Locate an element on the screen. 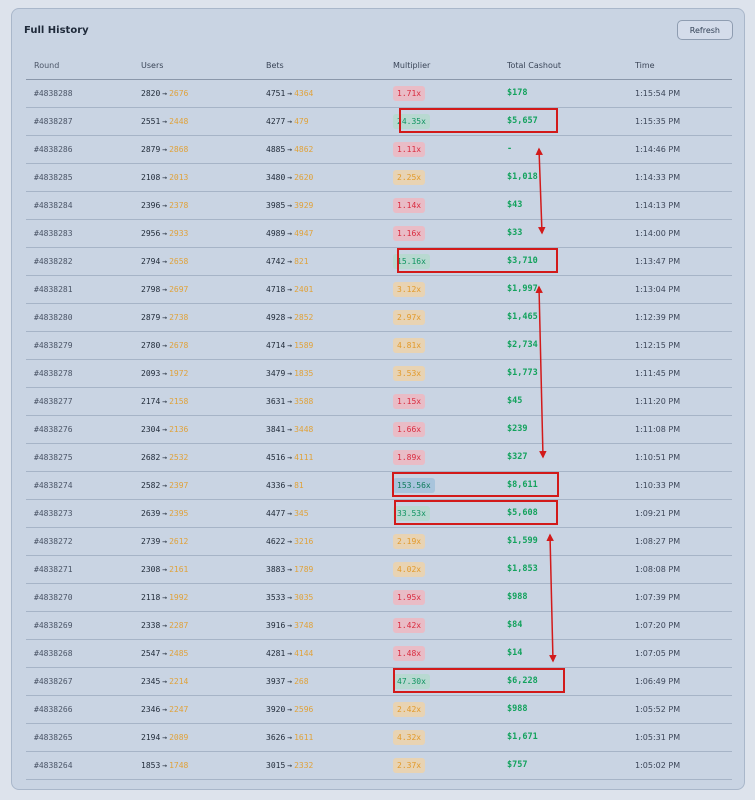  round-id: #4838284 is located at coordinates (53, 205).